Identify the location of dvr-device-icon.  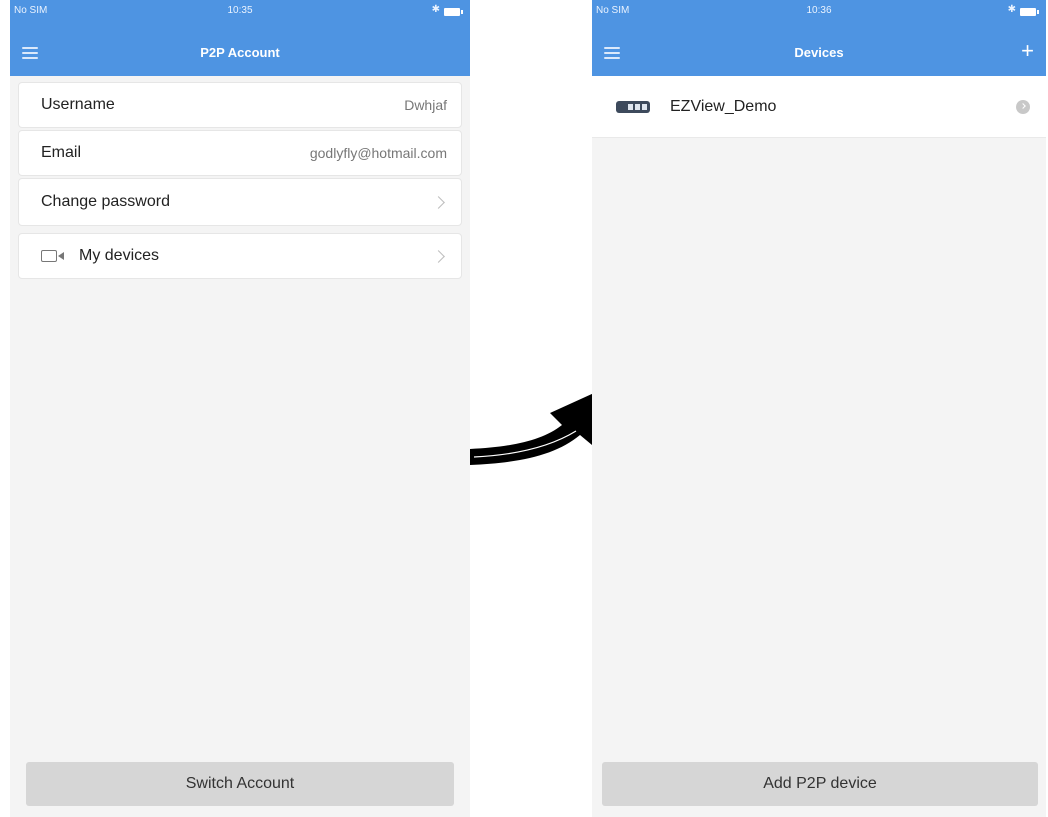
(636, 107).